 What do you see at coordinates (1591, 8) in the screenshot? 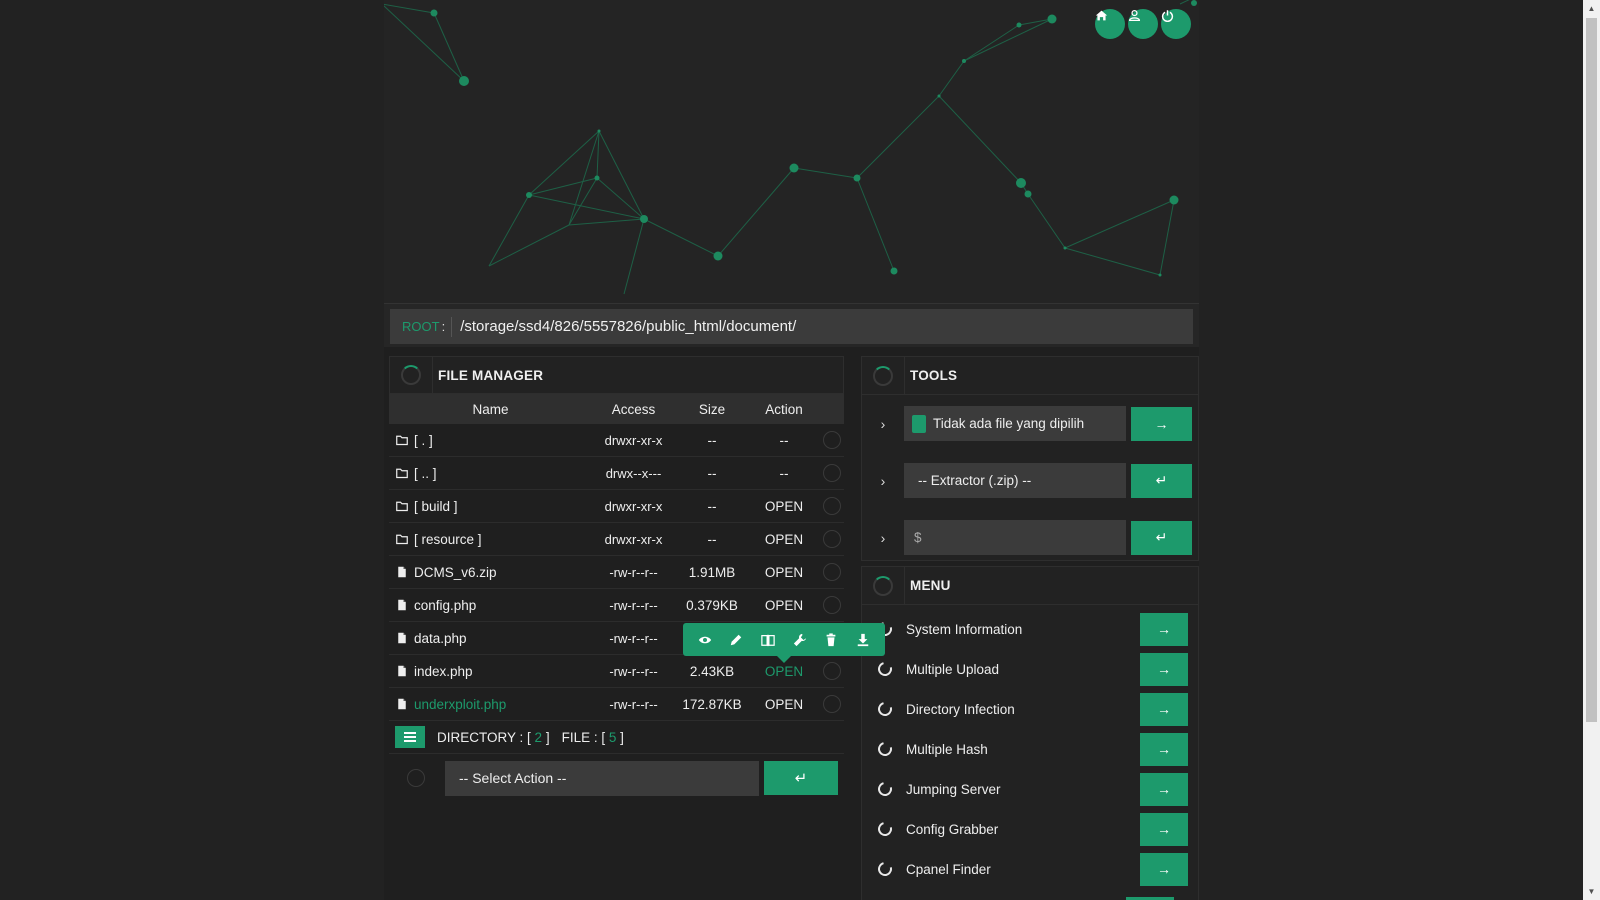
I see `scroll-up-icon: ▲` at bounding box center [1591, 8].